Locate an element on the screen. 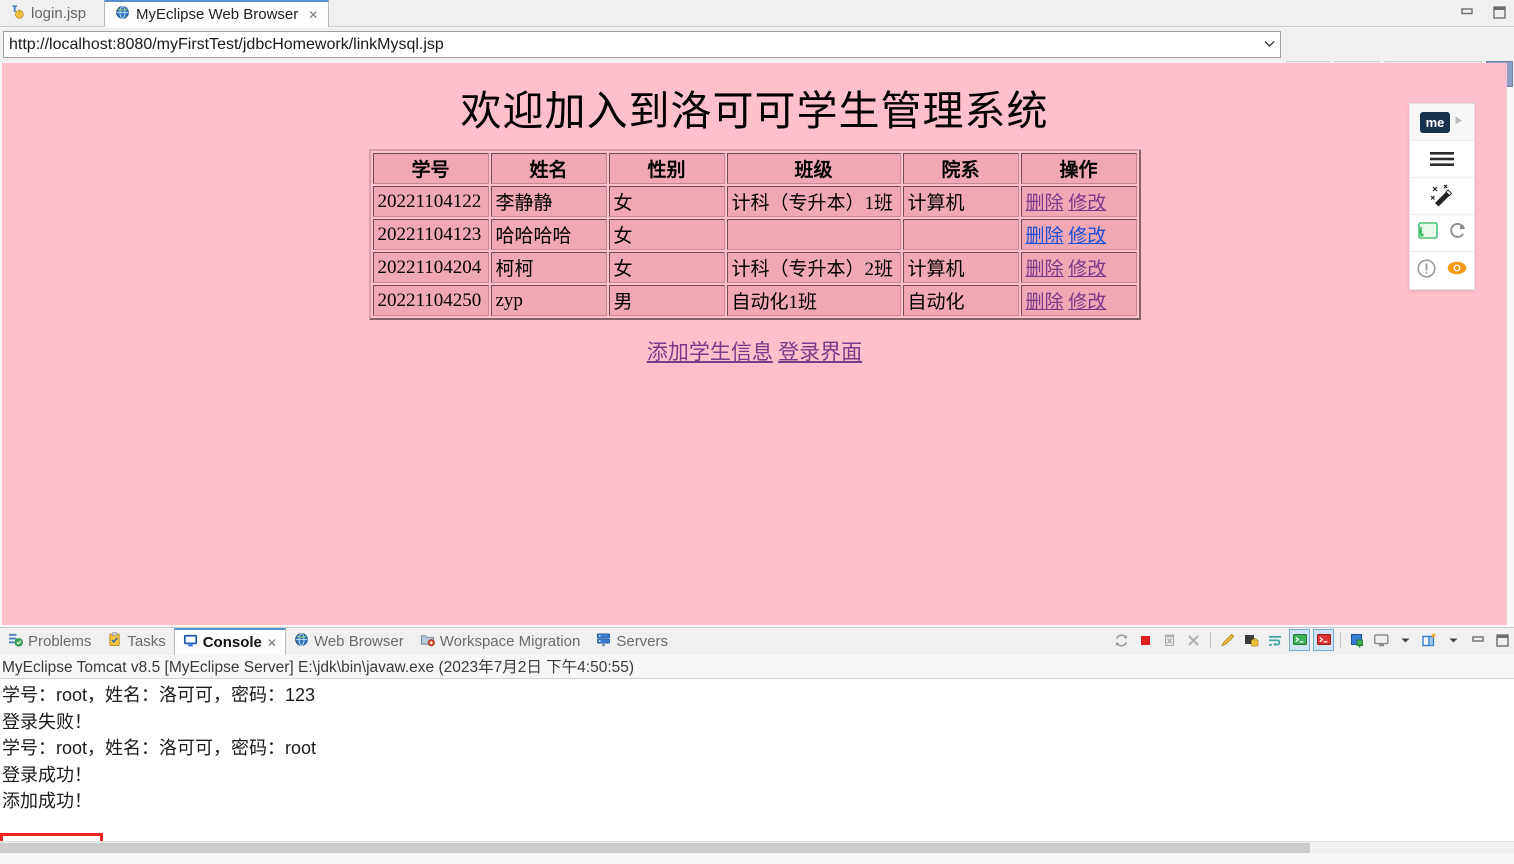 The width and height of the screenshot is (1514, 864). editor-tab-web-browser: MyEclipse Web Browser ✕ is located at coordinates (217, 13).